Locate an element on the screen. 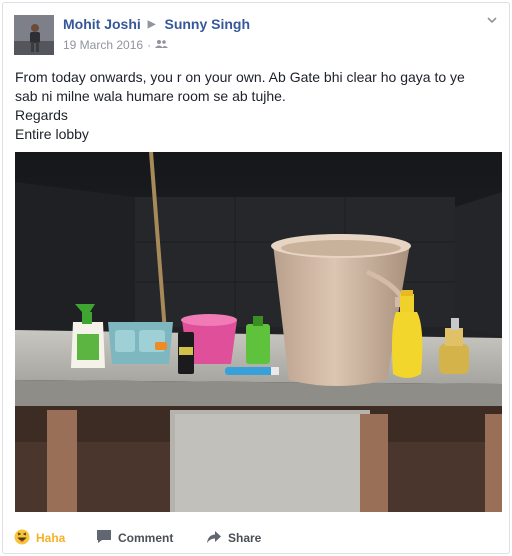 The height and width of the screenshot is (556, 512). haha-reaction-button: Haha is located at coordinates (39, 538).